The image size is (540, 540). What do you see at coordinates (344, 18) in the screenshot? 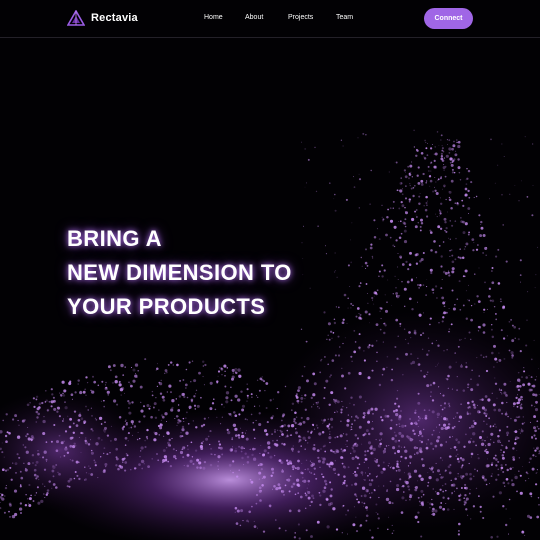
I see `nav-team-link: Team` at bounding box center [344, 18].